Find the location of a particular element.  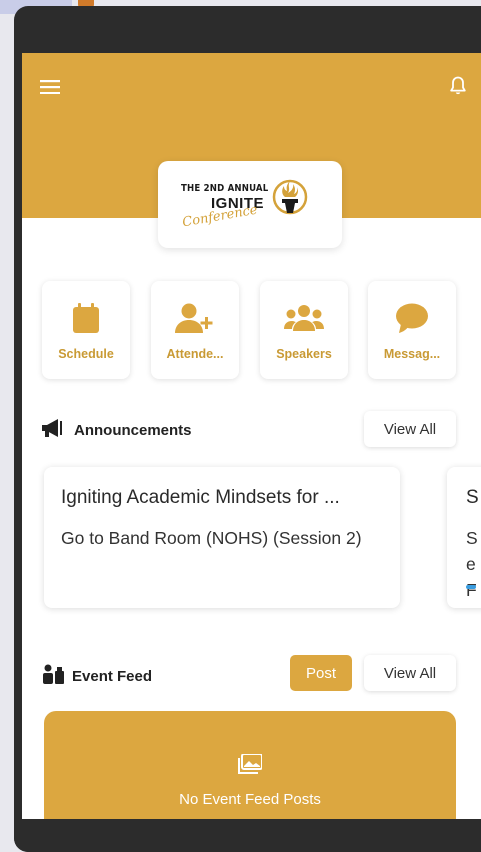

announcement-link-snippet is located at coordinates (471, 587).